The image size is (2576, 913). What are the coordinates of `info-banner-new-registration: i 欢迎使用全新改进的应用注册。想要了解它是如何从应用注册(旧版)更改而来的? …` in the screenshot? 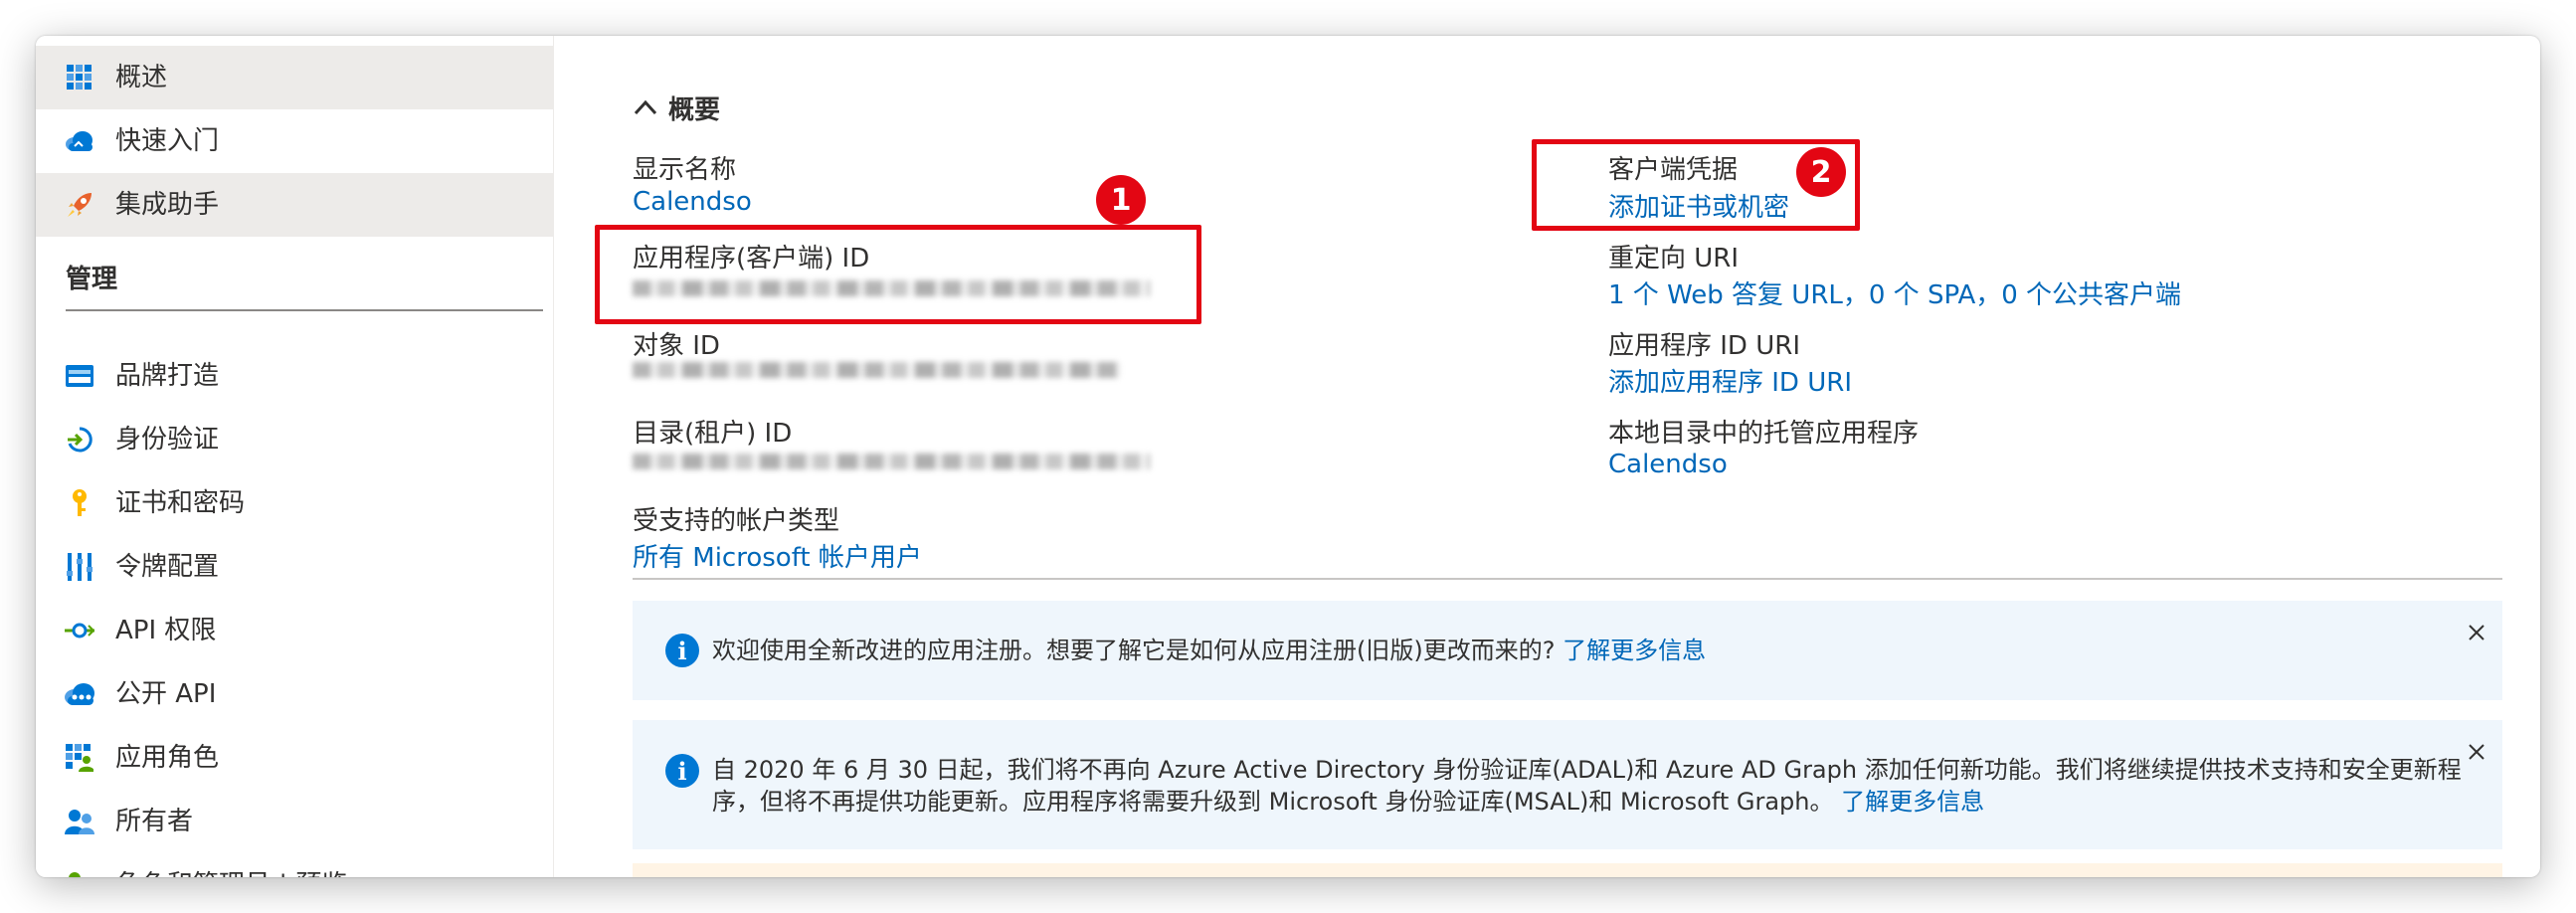 It's located at (1567, 650).